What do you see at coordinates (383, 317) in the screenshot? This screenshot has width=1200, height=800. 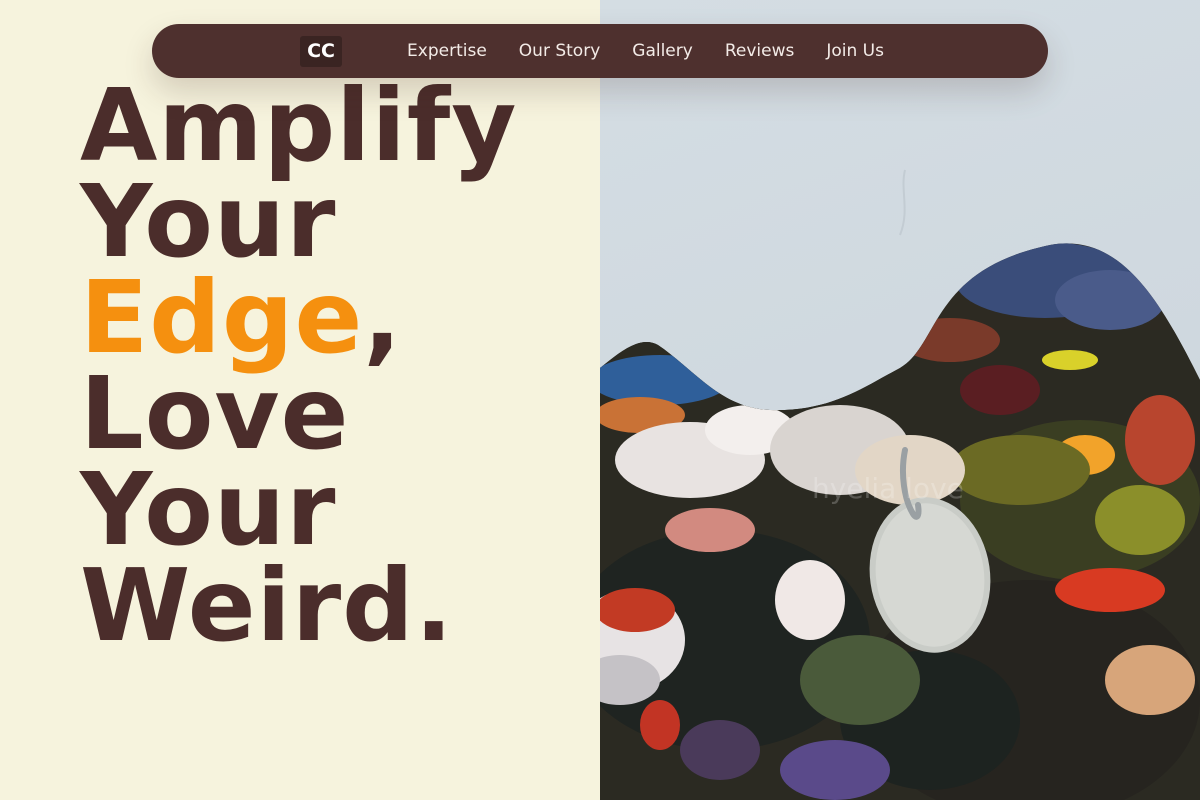 I see `headline-comma: ,` at bounding box center [383, 317].